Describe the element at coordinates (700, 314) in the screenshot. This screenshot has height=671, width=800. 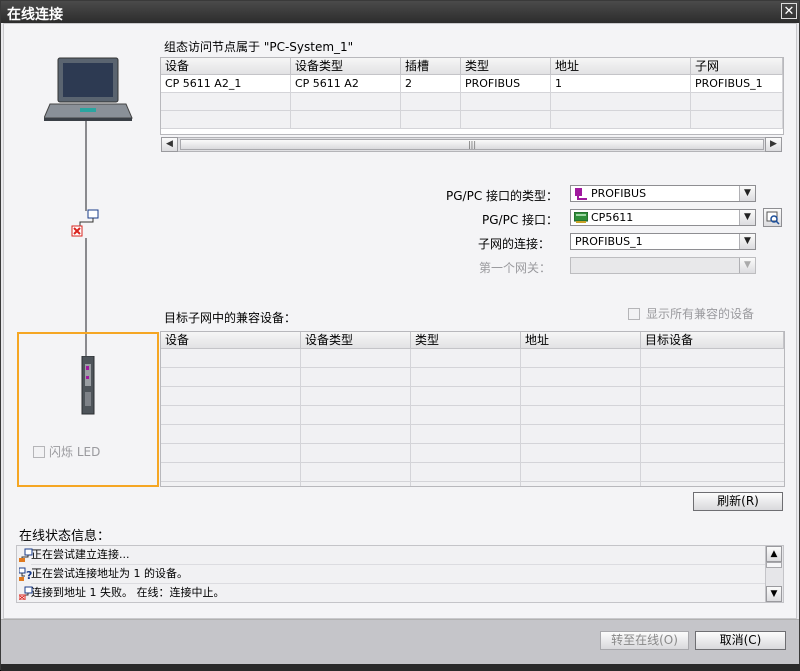
I see `show-all-devices-label: 显示所有兼容的设备` at that location.